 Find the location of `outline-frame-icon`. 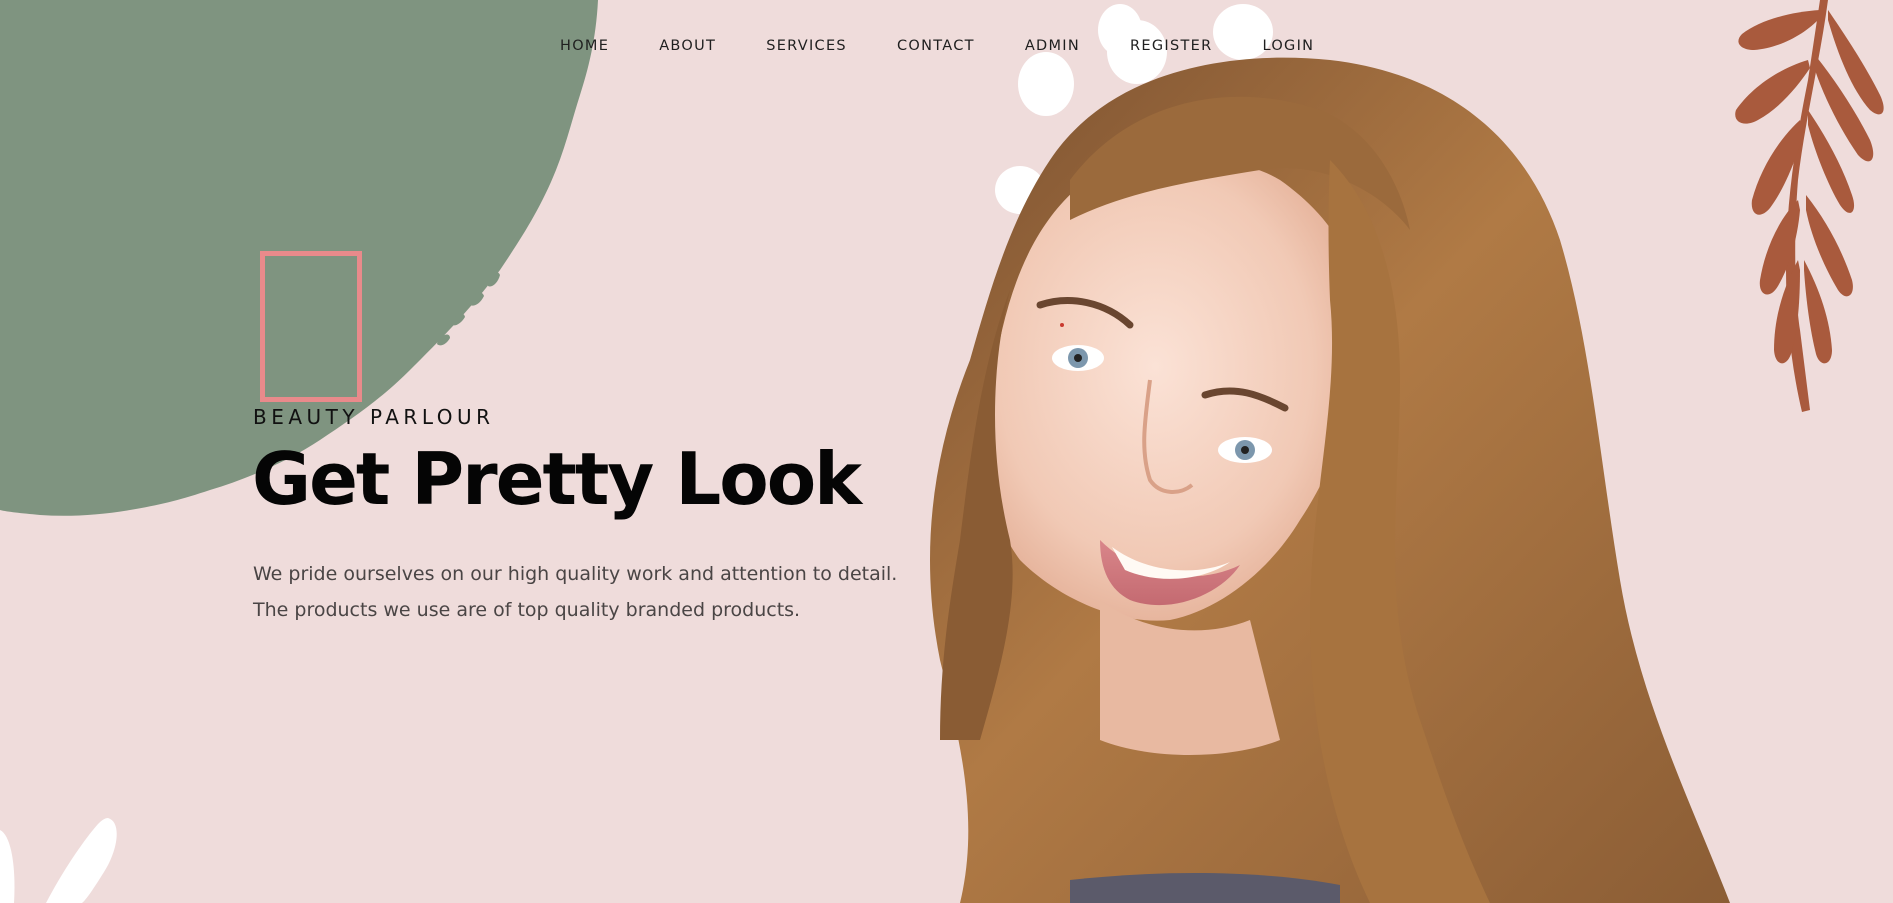

outline-frame-icon is located at coordinates (311, 326).